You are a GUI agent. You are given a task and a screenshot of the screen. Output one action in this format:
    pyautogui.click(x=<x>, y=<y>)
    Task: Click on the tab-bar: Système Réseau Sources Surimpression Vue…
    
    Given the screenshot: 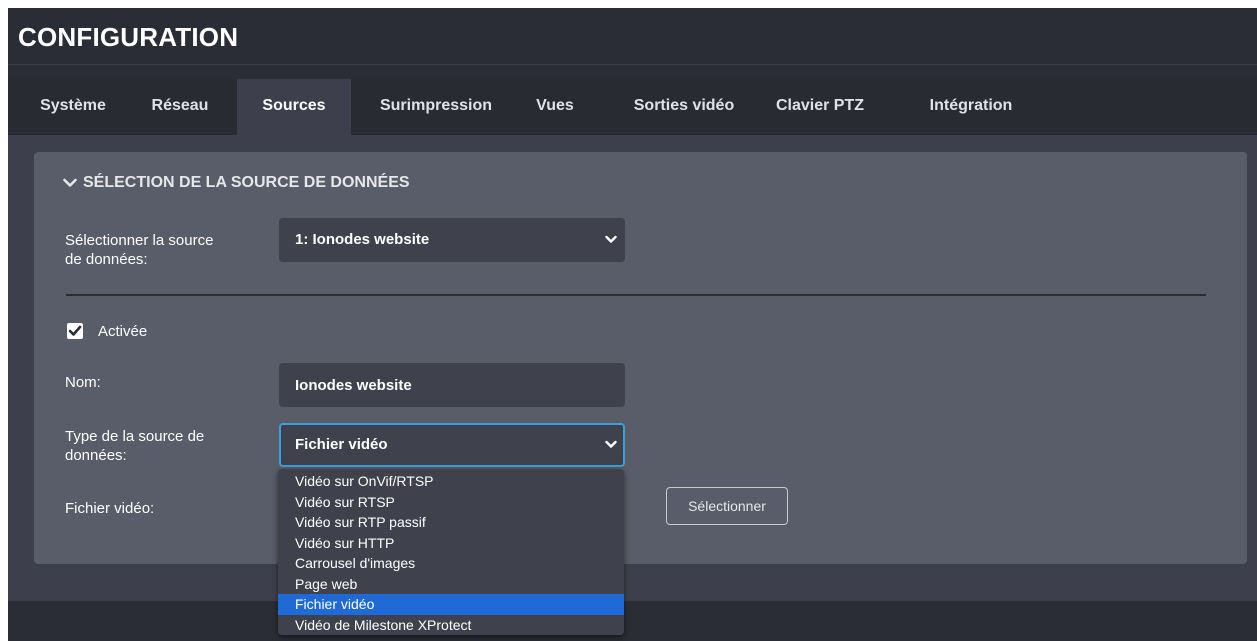 What is the action you would take?
    pyautogui.click(x=632, y=107)
    